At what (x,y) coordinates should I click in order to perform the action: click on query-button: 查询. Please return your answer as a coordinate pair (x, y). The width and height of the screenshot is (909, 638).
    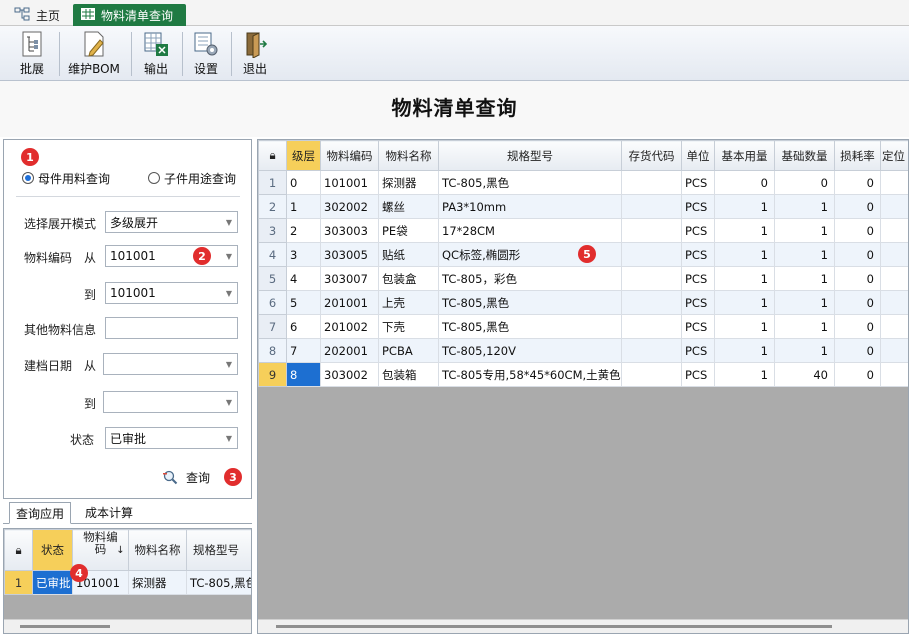
    Looking at the image, I should click on (186, 477).